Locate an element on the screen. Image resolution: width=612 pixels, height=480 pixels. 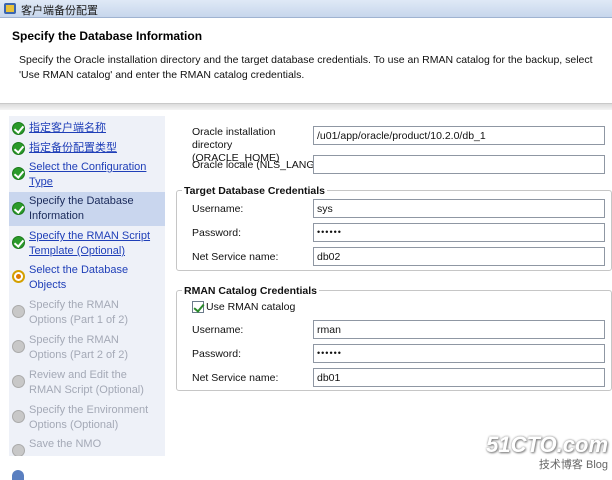
target-password-label: Password: is located at coordinates (217, 233).